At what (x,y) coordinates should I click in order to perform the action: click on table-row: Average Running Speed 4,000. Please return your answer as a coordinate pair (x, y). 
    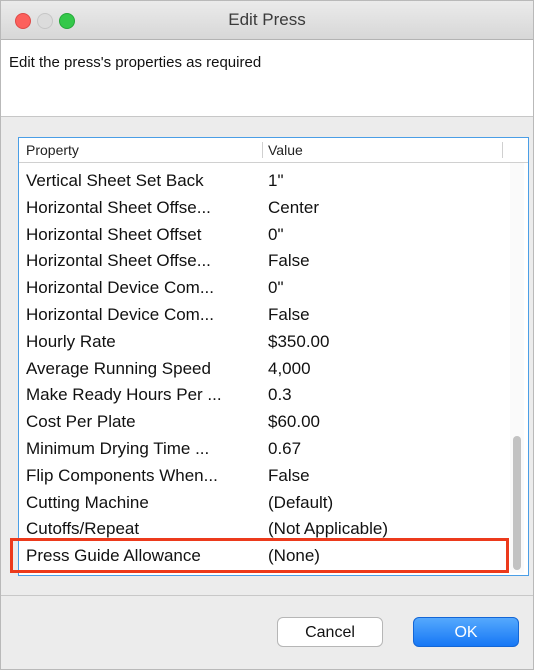
    Looking at the image, I should click on (273, 369).